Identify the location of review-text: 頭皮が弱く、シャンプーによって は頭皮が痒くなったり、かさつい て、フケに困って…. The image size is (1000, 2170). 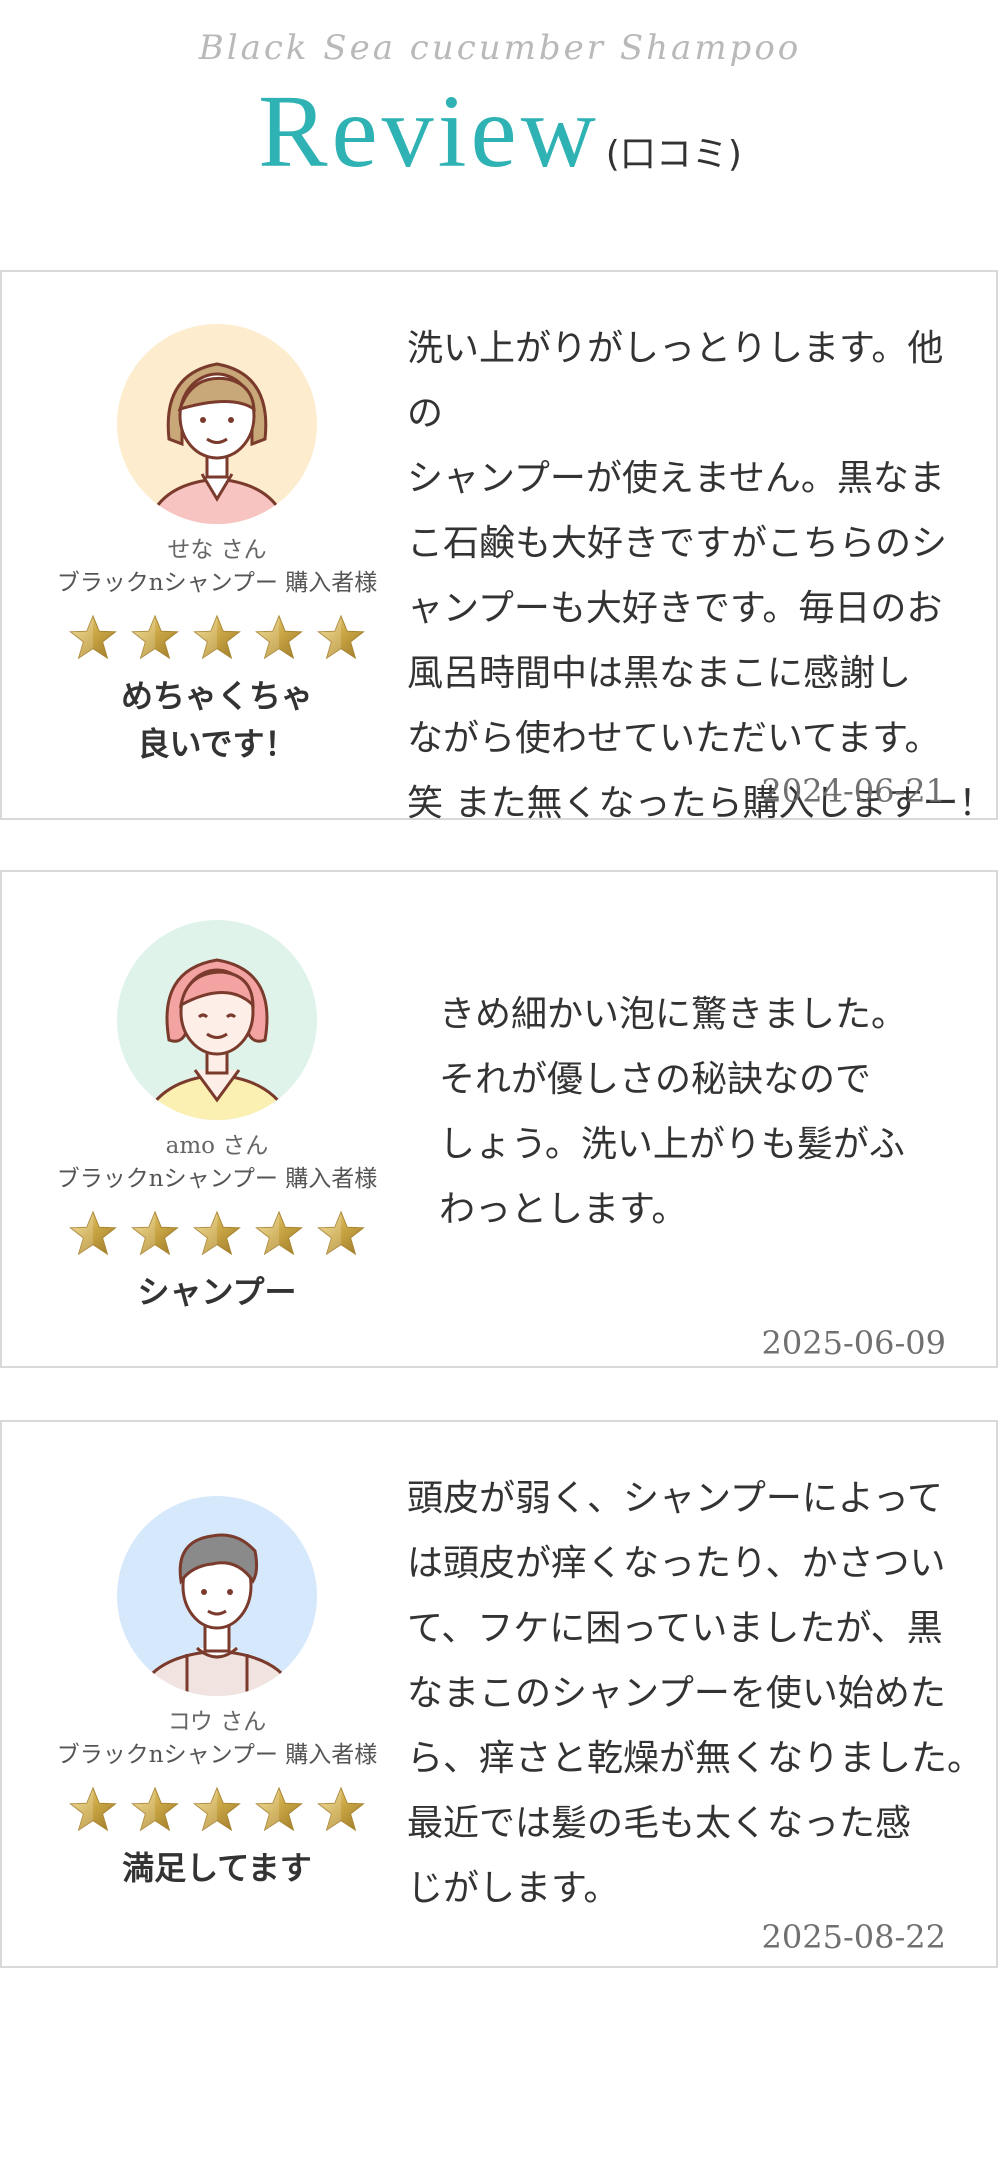
(697, 1693).